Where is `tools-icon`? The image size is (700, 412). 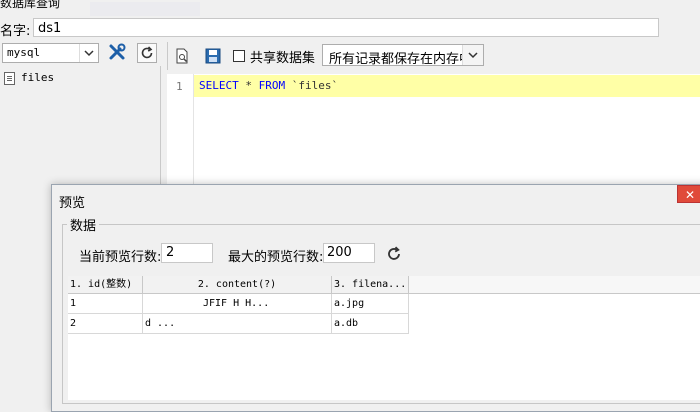
tools-icon is located at coordinates (117, 51).